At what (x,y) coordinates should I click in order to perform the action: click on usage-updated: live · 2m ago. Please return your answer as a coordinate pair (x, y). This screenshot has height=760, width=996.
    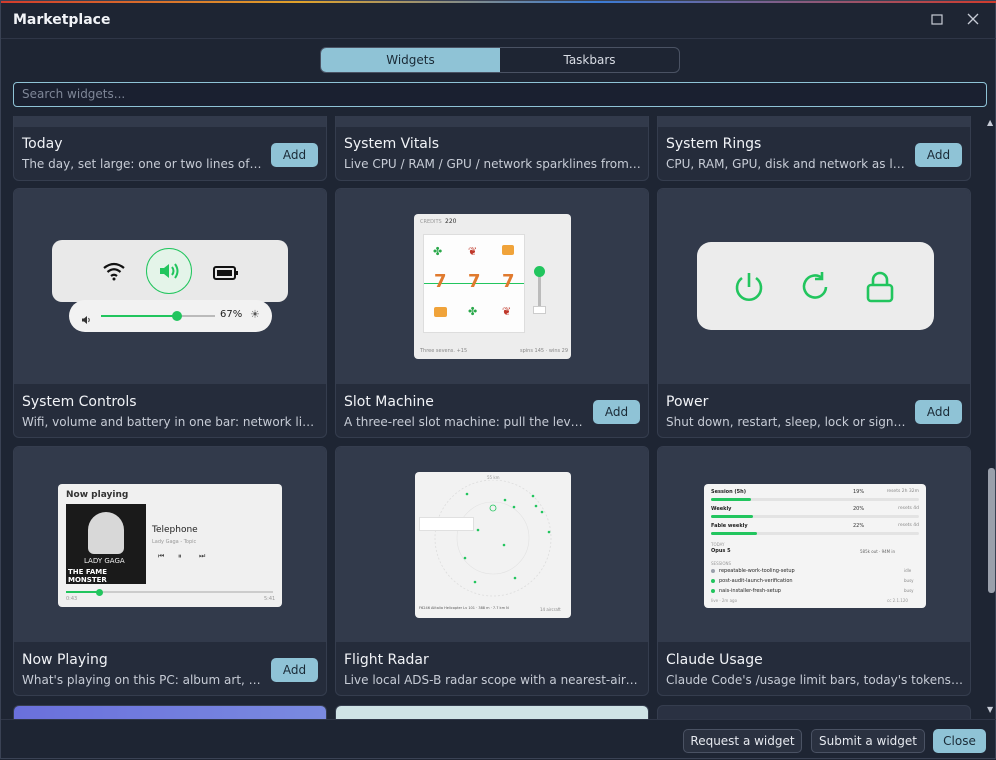
    Looking at the image, I should click on (724, 600).